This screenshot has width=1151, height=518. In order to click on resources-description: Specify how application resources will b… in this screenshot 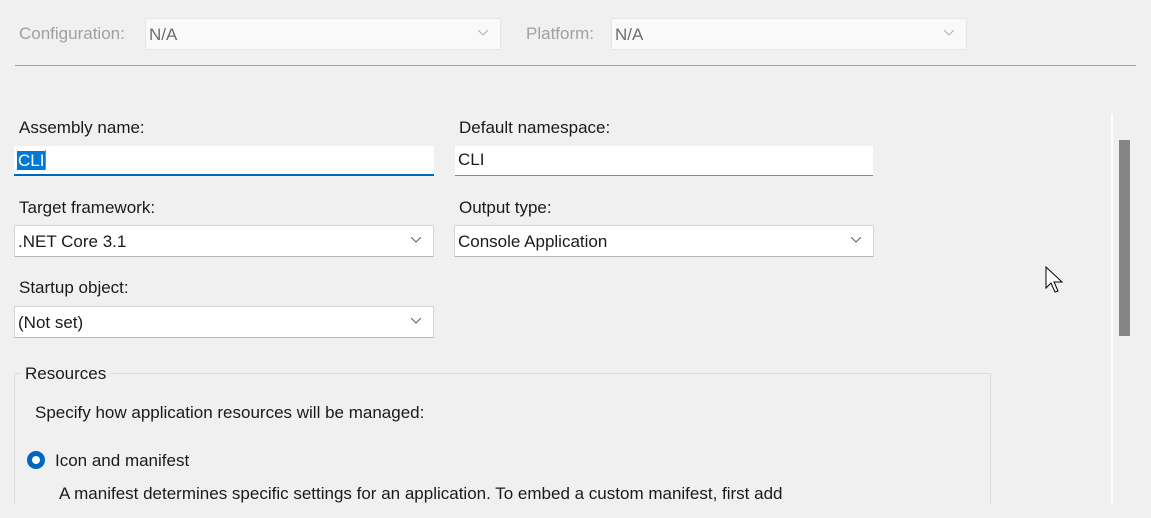, I will do `click(230, 412)`.